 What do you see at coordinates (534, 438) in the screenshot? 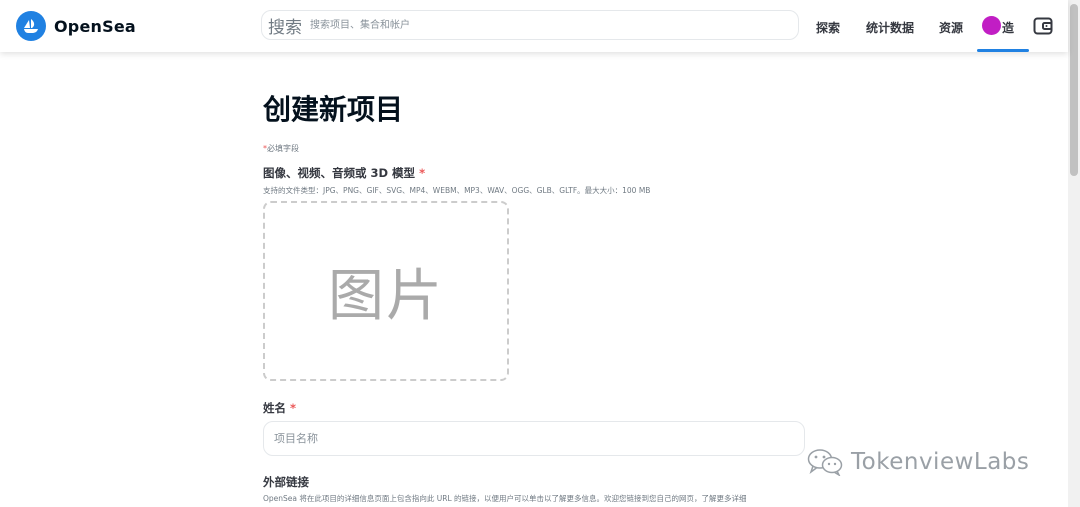
I see `name-input` at bounding box center [534, 438].